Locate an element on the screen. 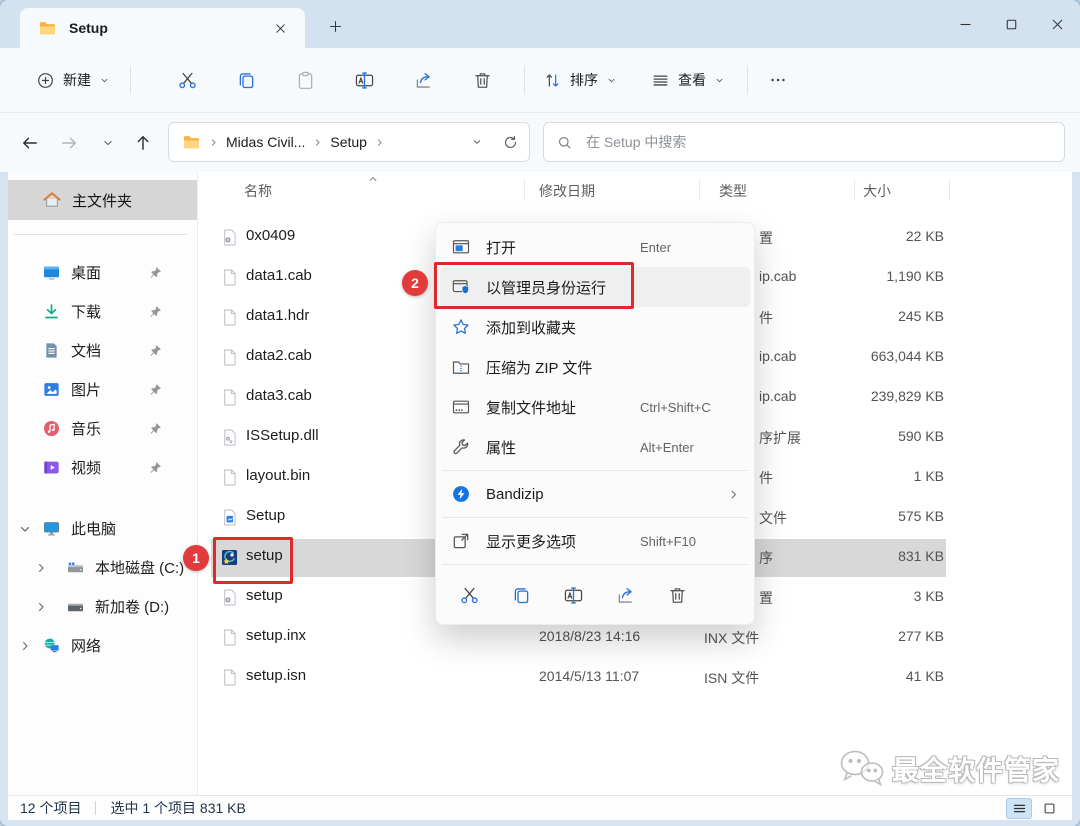 This screenshot has width=1080, height=826. file-type: 置 is located at coordinates (766, 598).